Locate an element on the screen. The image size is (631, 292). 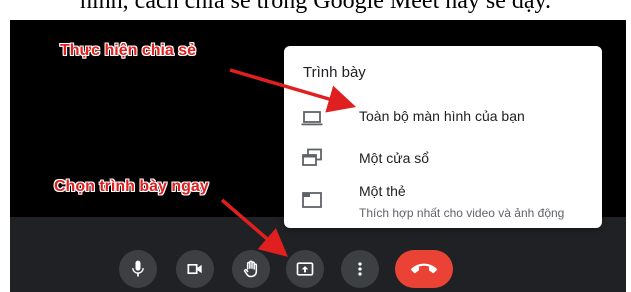
present-menu-title: Trình bày is located at coordinates (334, 72).